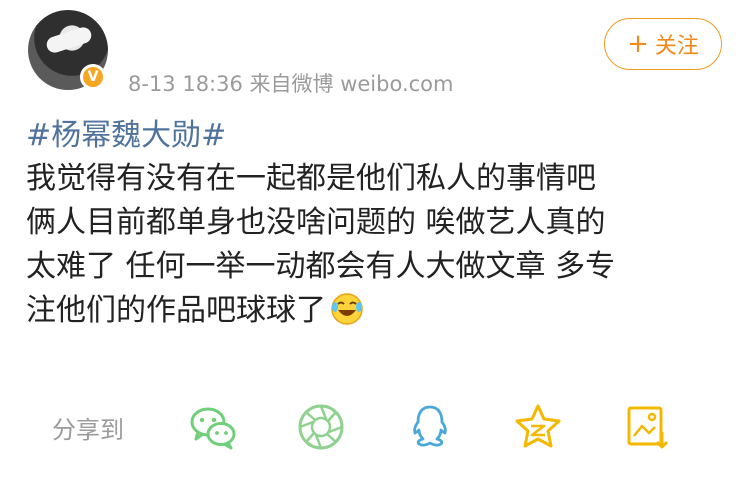 This screenshot has height=484, width=750. Describe the element at coordinates (430, 427) in the screenshot. I see `qq-icon` at that location.